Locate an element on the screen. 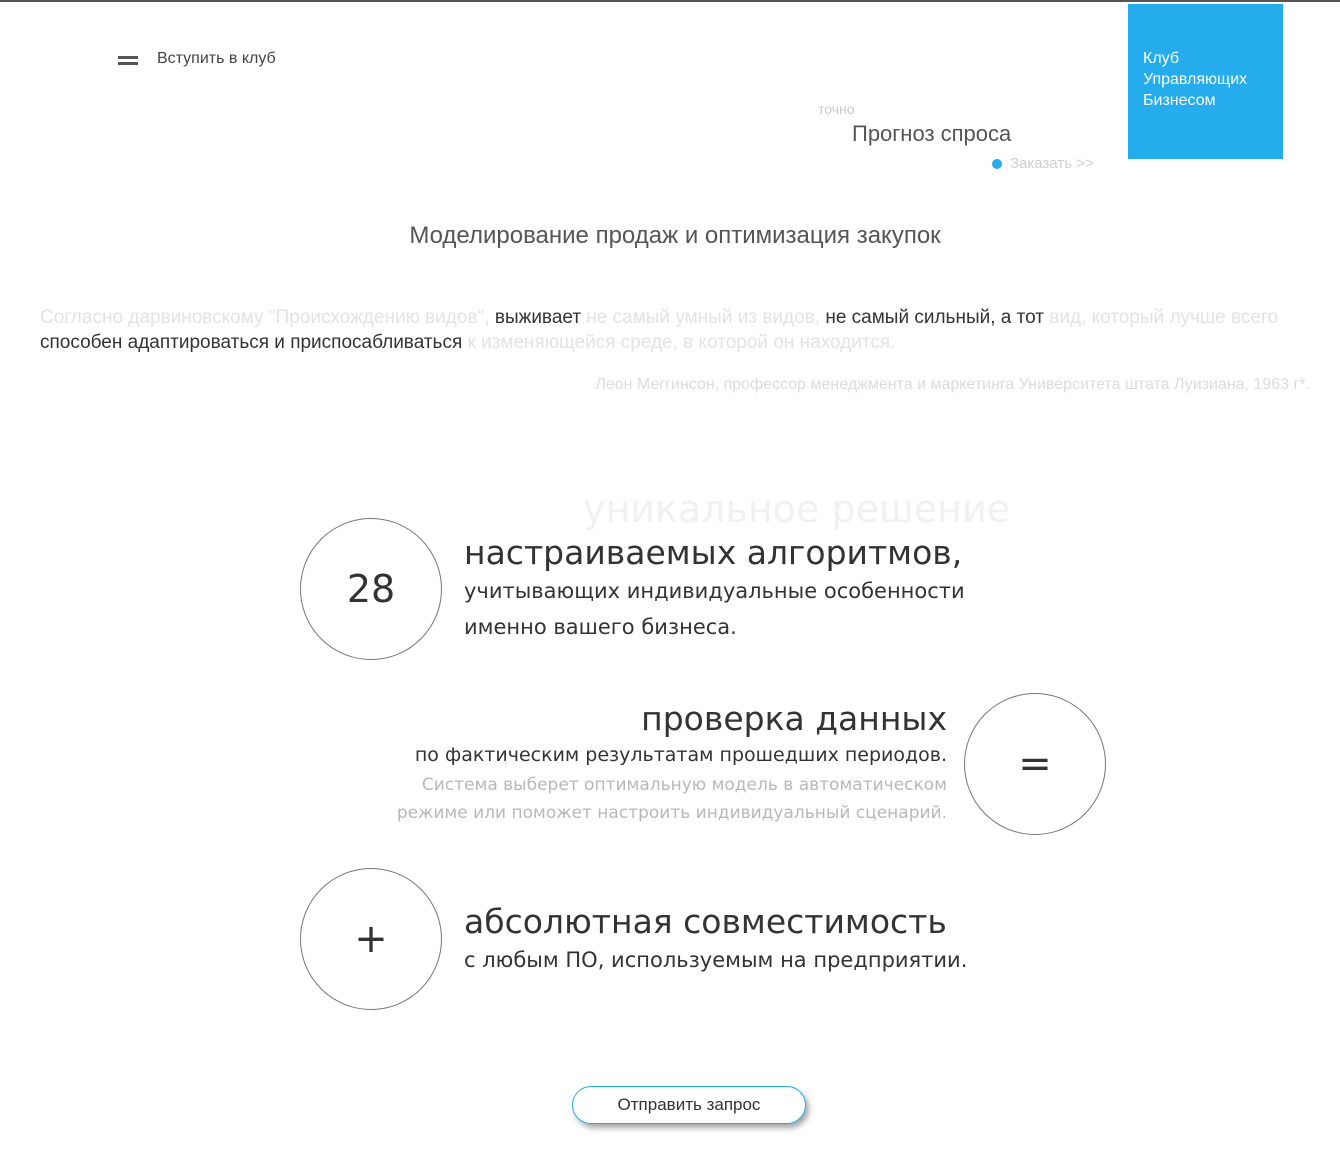 The height and width of the screenshot is (1157, 1340). service-tag: точно is located at coordinates (836, 109).